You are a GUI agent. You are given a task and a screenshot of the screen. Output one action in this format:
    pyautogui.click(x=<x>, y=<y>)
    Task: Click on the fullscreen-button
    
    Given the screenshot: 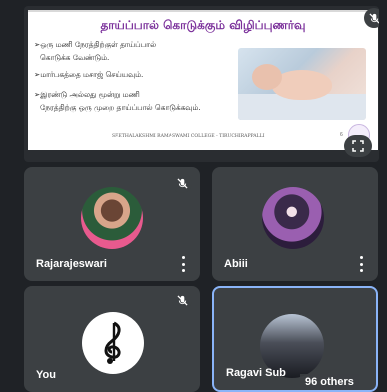 What is the action you would take?
    pyautogui.click(x=358, y=146)
    